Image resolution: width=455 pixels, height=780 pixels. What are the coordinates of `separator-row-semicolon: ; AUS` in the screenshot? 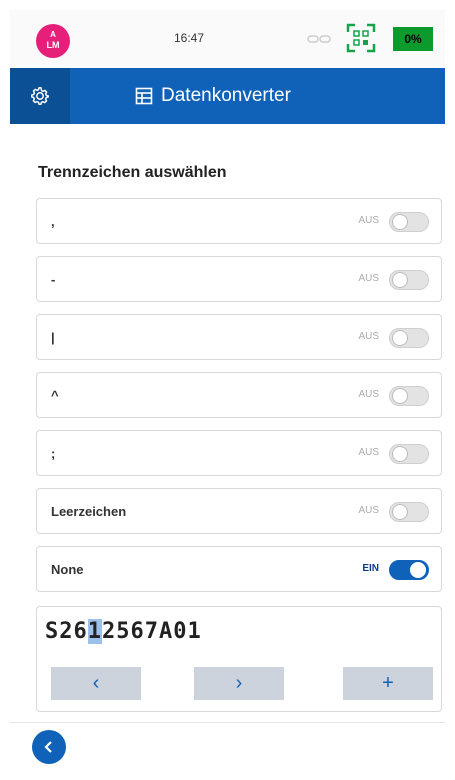 It's located at (239, 453).